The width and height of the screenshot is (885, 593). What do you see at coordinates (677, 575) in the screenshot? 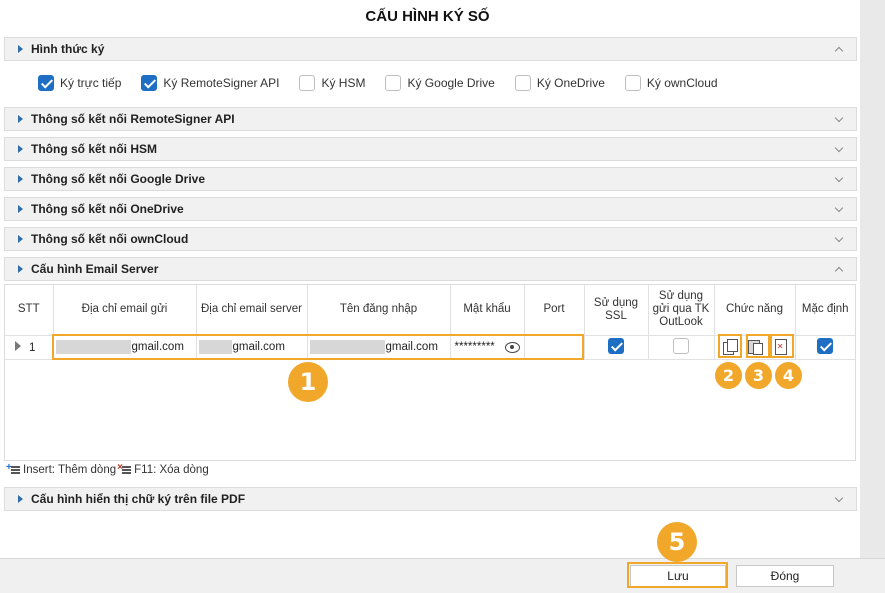
I see `highlight-save` at bounding box center [677, 575].